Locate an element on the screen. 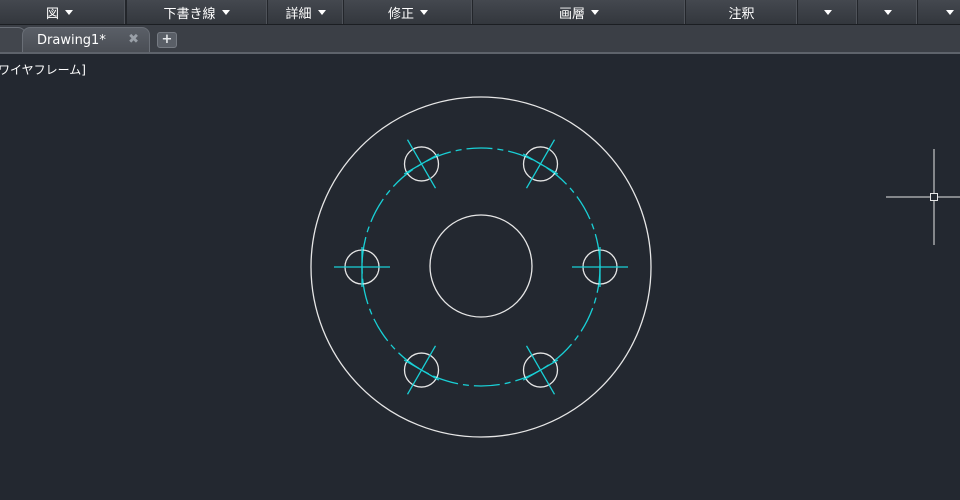  crosshair-pickbox is located at coordinates (934, 197).